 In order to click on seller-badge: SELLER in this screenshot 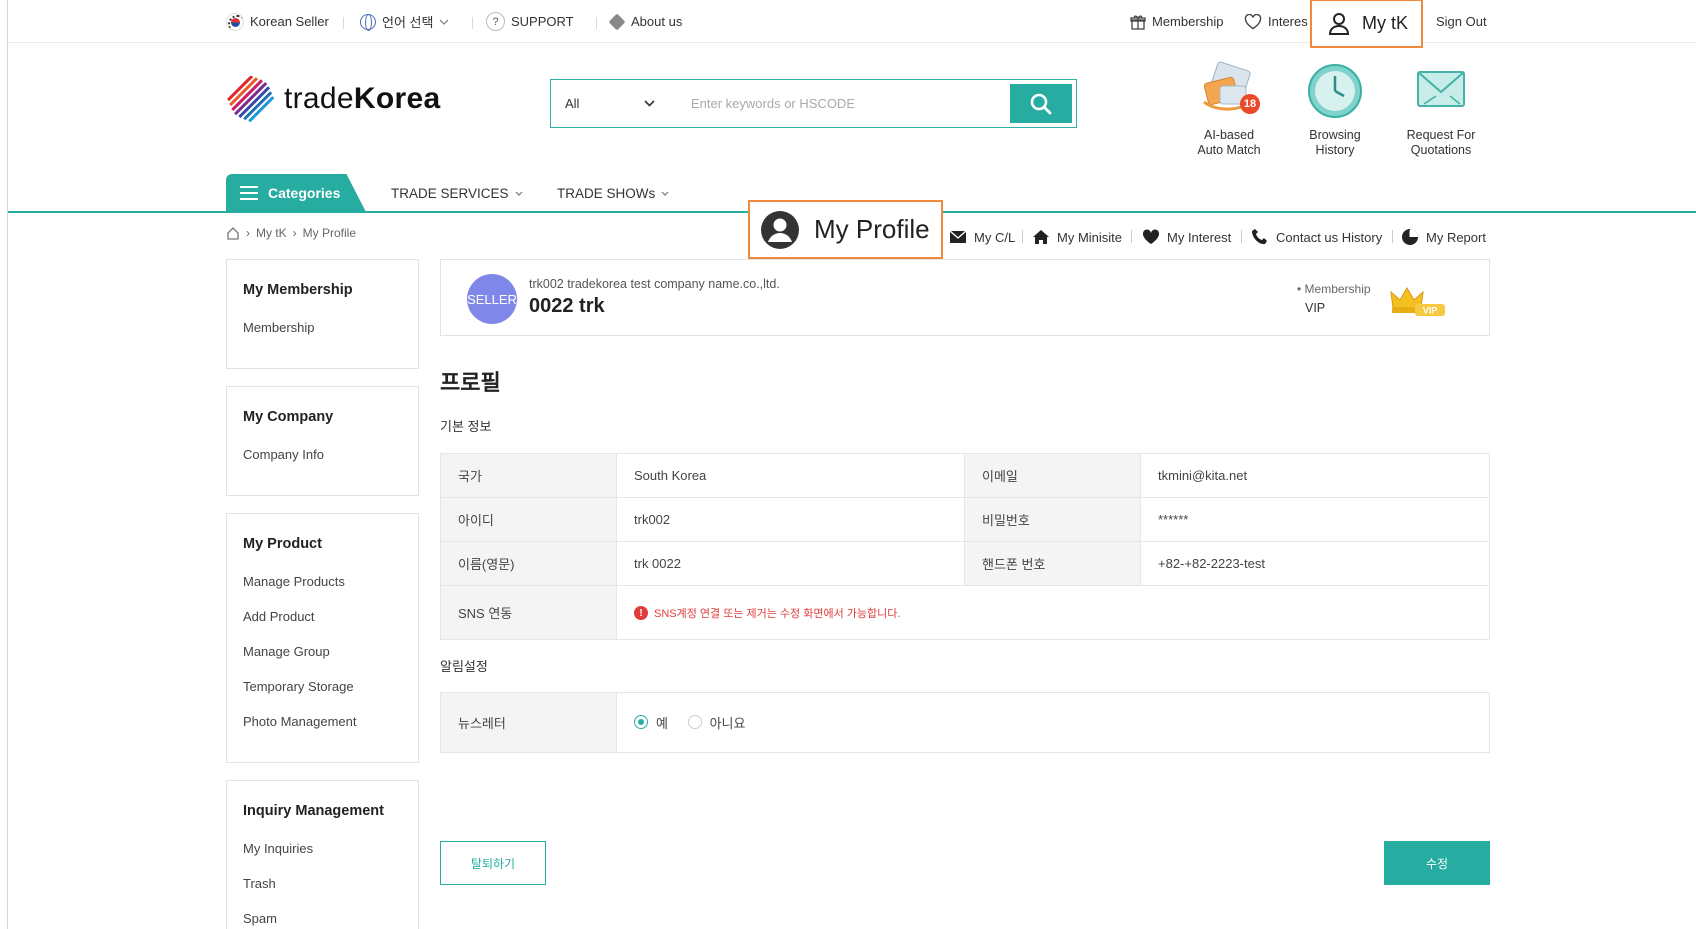, I will do `click(492, 299)`.